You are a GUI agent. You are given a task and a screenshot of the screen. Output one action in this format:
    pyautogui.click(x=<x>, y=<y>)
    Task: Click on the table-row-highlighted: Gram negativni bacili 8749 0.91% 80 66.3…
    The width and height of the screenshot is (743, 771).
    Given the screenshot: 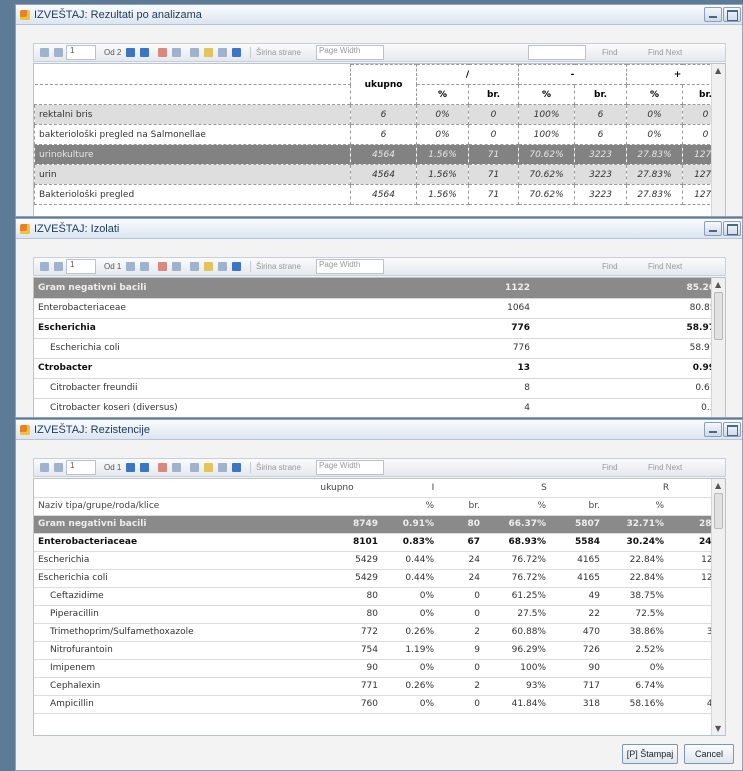 What is the action you would take?
    pyautogui.click(x=379, y=524)
    